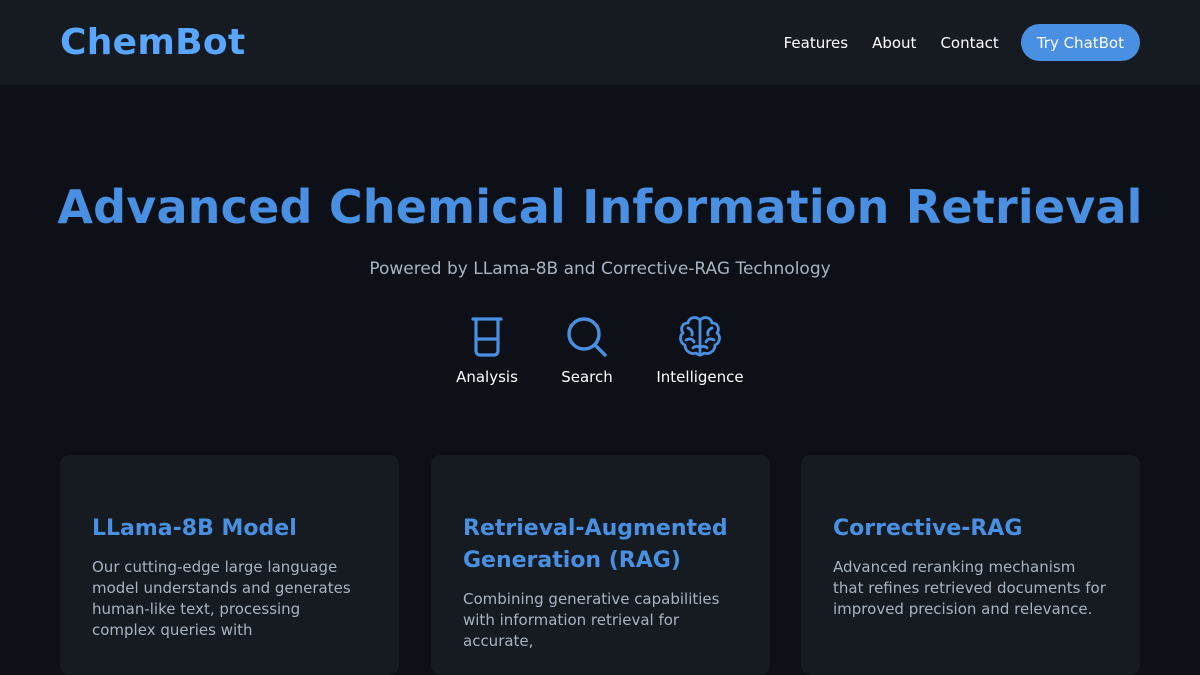 This screenshot has height=675, width=1200. I want to click on nav-link-about: About, so click(894, 43).